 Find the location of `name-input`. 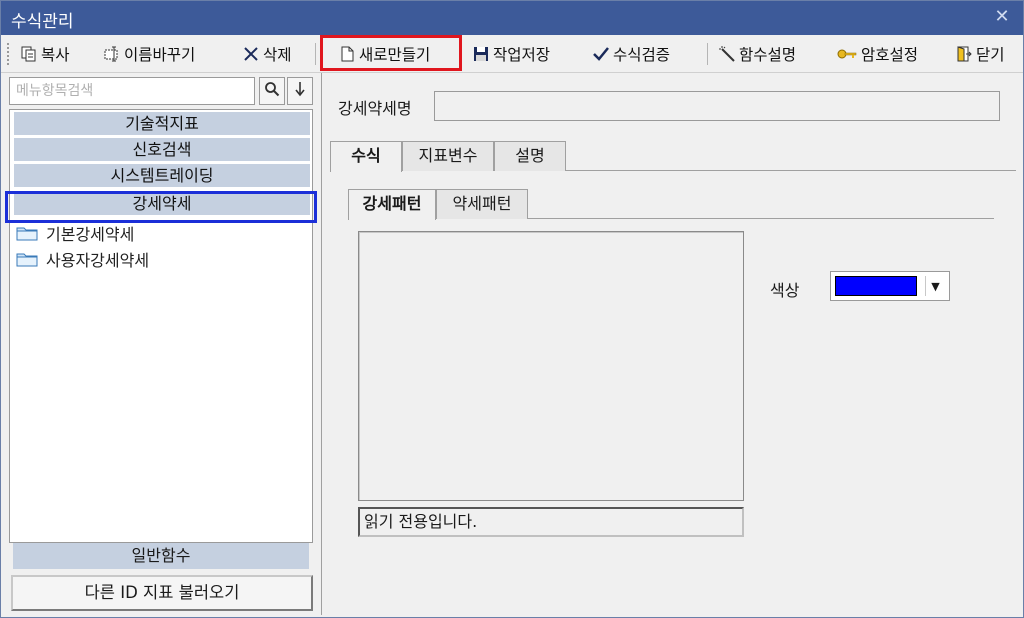

name-input is located at coordinates (717, 106).